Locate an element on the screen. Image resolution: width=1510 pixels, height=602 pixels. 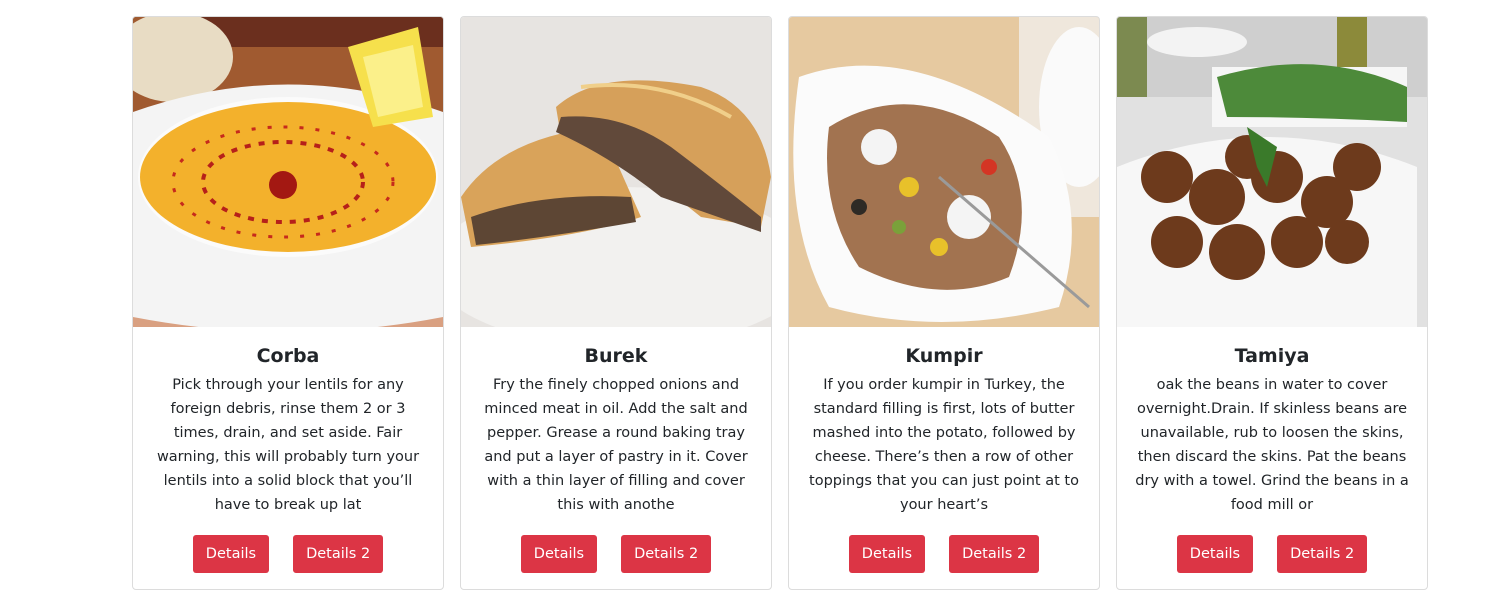
card-title: Burek is located at coordinates (616, 356).